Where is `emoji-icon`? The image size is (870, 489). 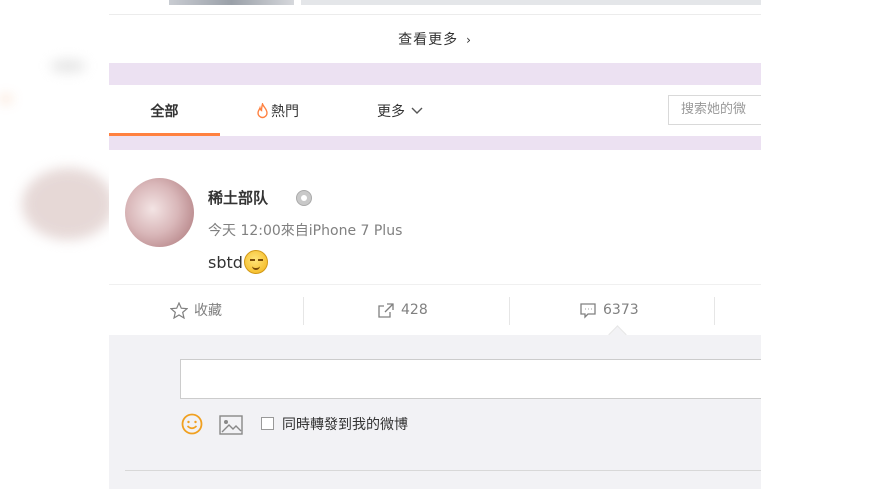
emoji-icon is located at coordinates (255, 262).